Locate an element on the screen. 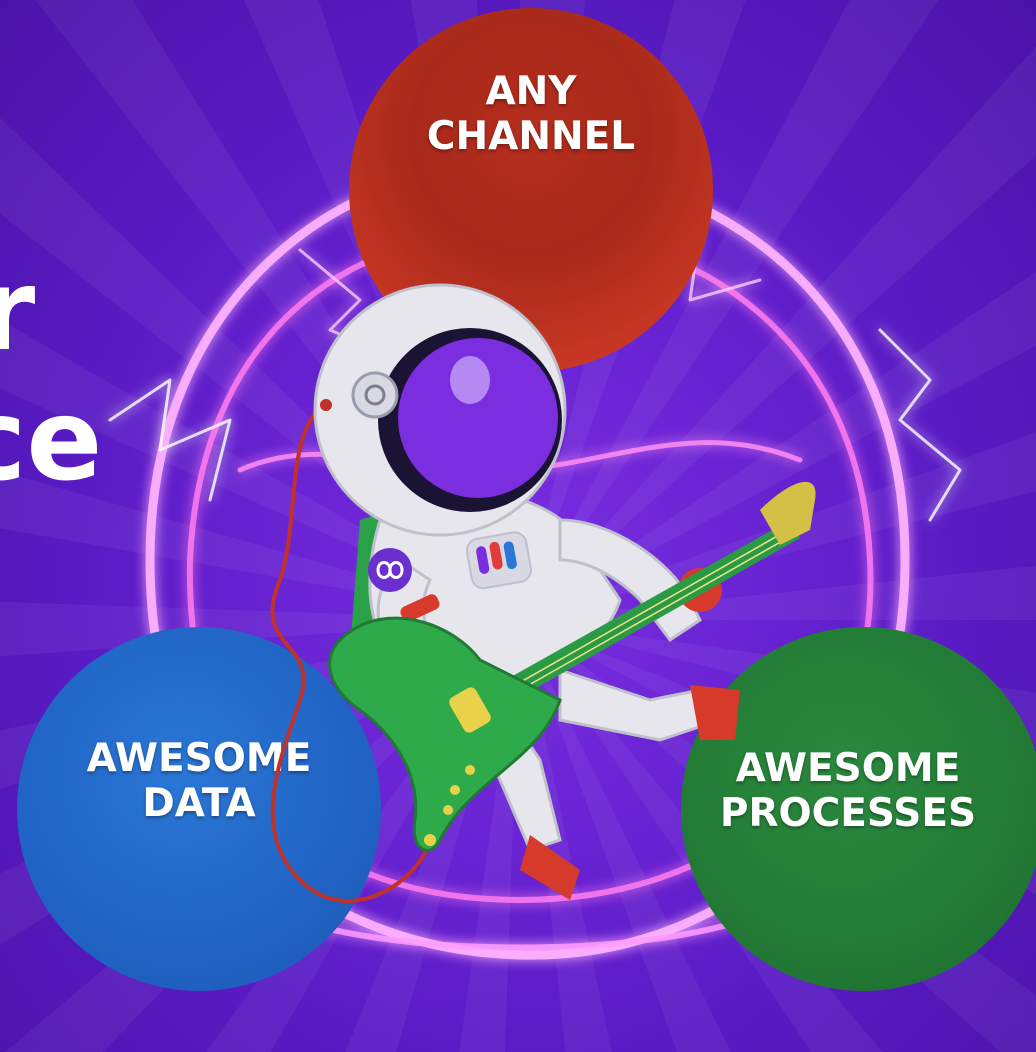  chest-panel is located at coordinates (498, 560).